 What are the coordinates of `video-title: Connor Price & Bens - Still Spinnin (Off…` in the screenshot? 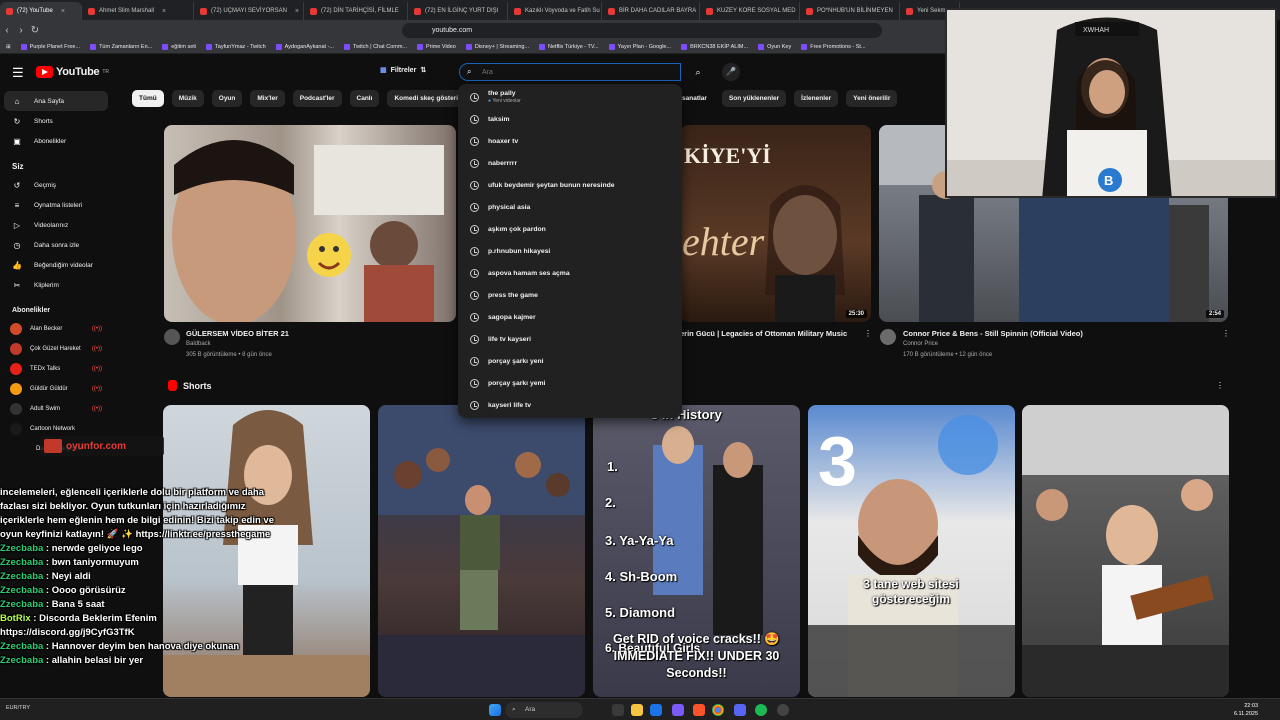 It's located at (993, 333).